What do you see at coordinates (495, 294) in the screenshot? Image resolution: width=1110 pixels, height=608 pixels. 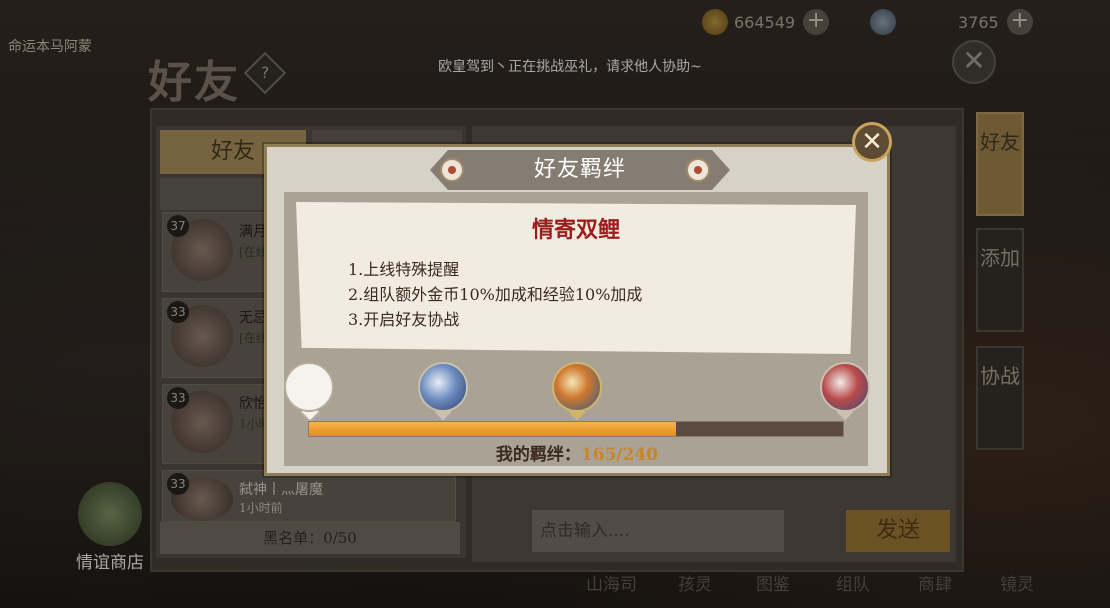 I see `perk-item: 2.组队额外金币10%加成和经验10%加成` at bounding box center [495, 294].